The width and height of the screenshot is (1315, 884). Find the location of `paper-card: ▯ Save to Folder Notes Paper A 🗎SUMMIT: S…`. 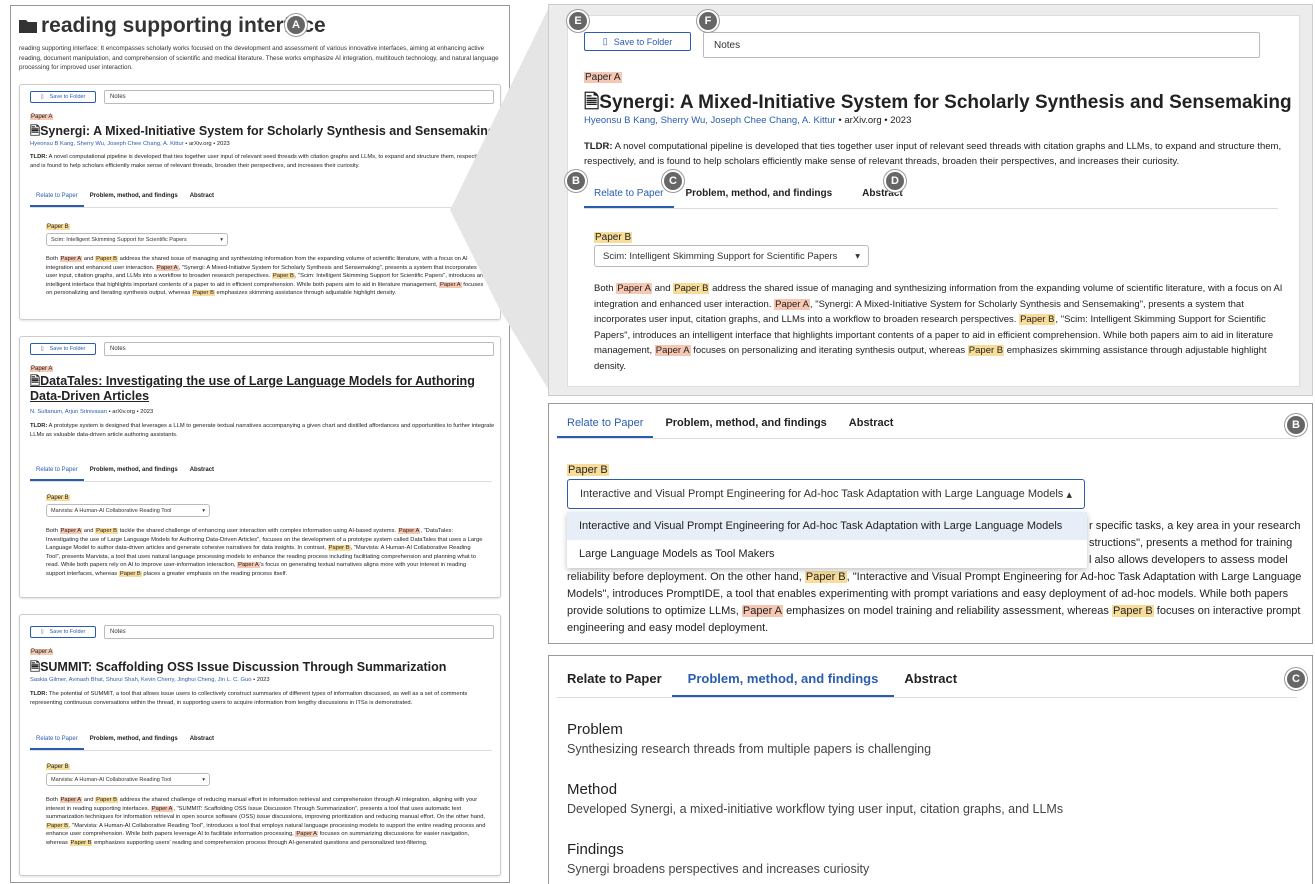

paper-card: ▯ Save to Folder Notes Paper A 🗎SUMMIT: S… is located at coordinates (260, 745).